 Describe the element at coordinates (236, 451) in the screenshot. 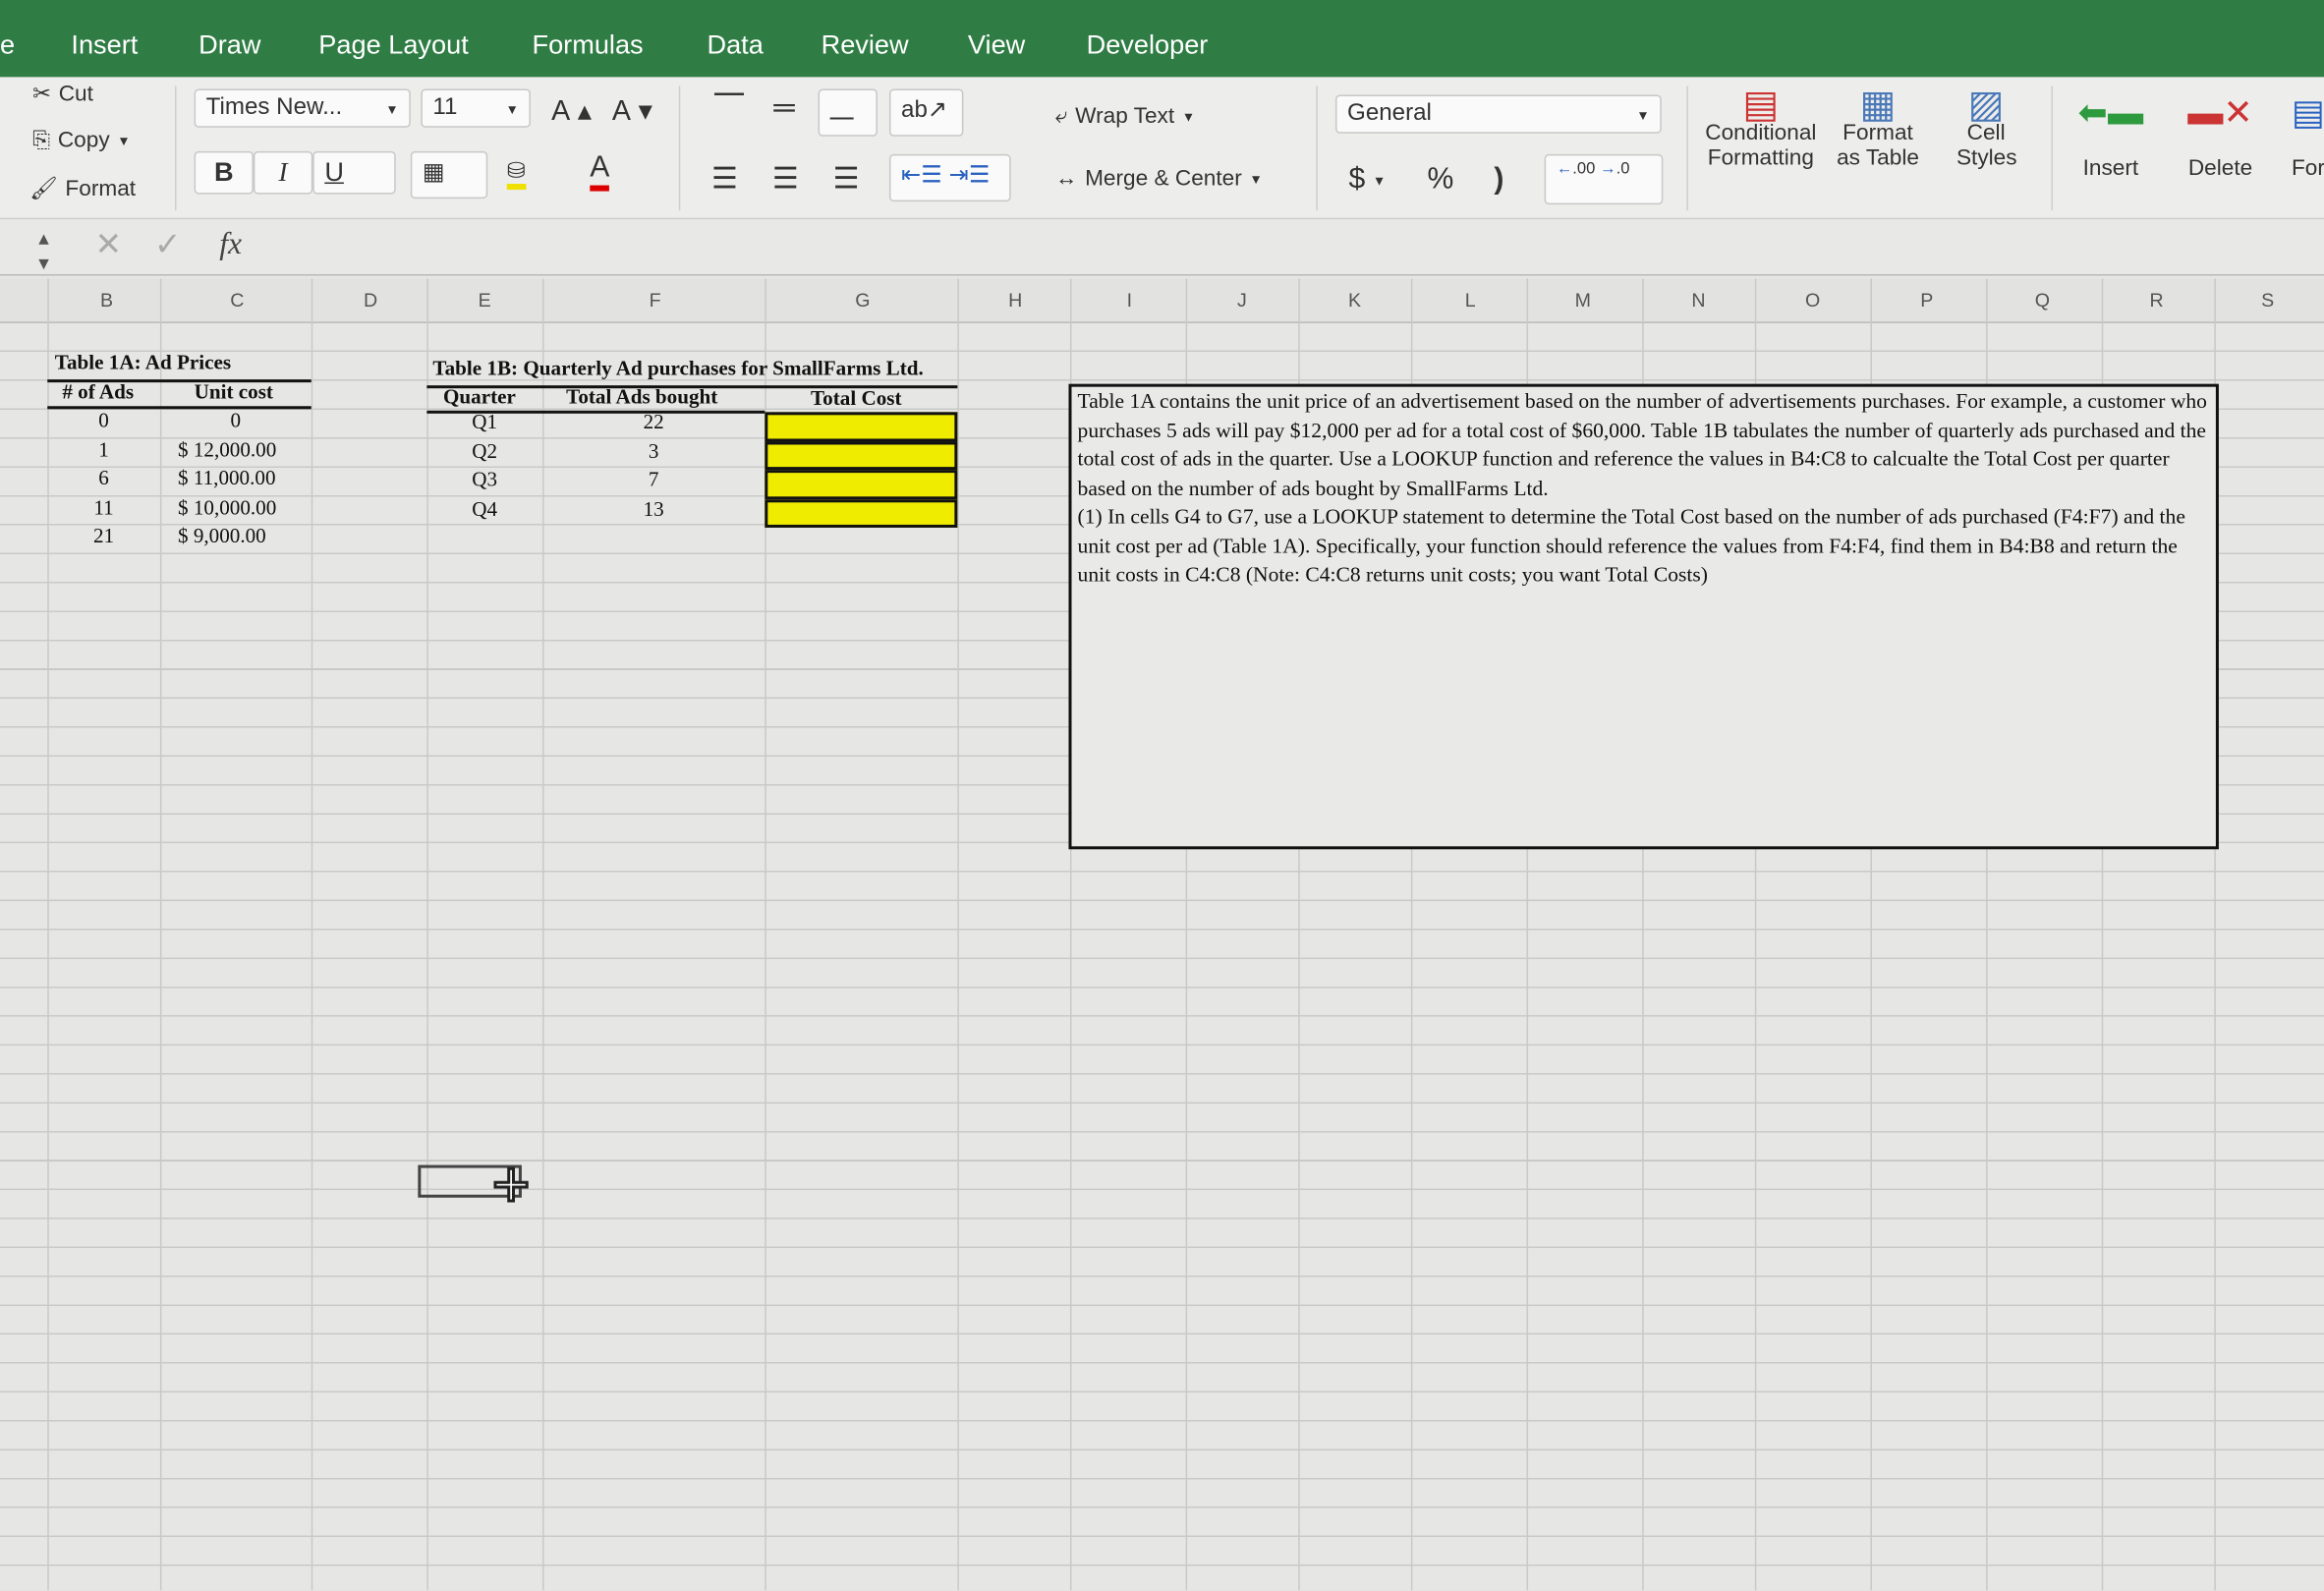

I see `table1a-cost-cell: $ 12,000.00` at that location.